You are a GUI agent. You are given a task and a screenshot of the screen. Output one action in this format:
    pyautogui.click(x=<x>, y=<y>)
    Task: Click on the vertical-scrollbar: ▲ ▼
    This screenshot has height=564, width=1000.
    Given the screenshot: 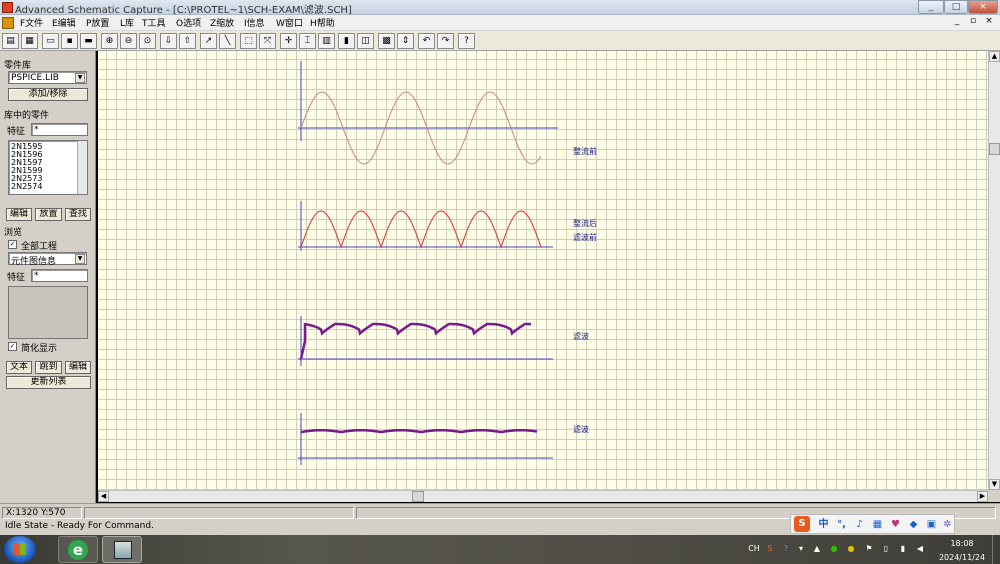 What is the action you would take?
    pyautogui.click(x=994, y=270)
    